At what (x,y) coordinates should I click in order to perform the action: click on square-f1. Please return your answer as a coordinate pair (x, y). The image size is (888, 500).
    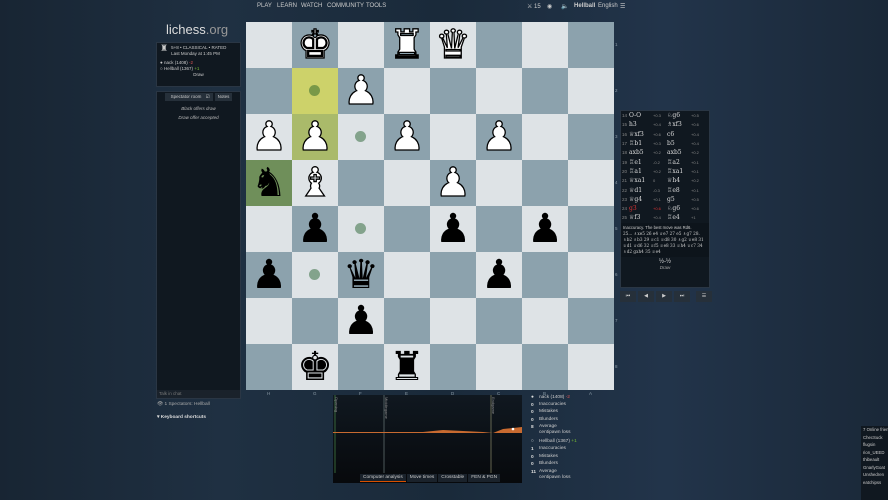
    Looking at the image, I should click on (361, 45).